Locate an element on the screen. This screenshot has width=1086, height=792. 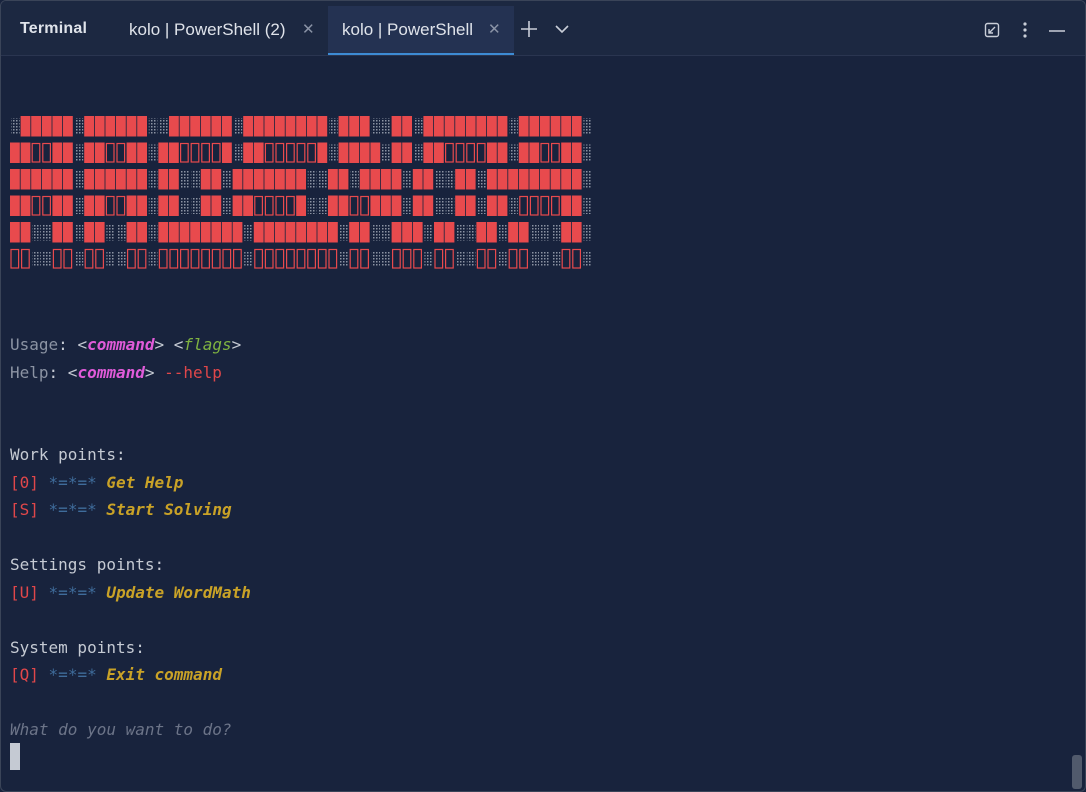
usage-line: Usage: <command> <flags> is located at coordinates (126, 344).